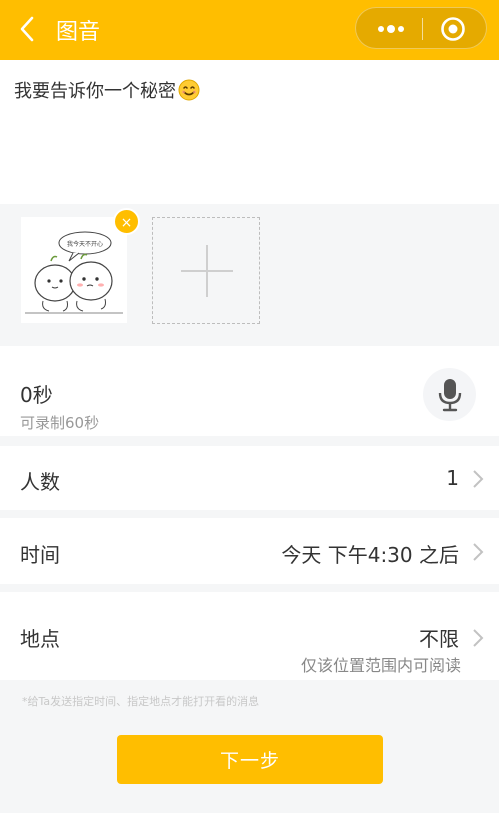 This screenshot has height=813, width=499. I want to click on time-row: 时间 今天 下午4:30 之后, so click(249, 551).